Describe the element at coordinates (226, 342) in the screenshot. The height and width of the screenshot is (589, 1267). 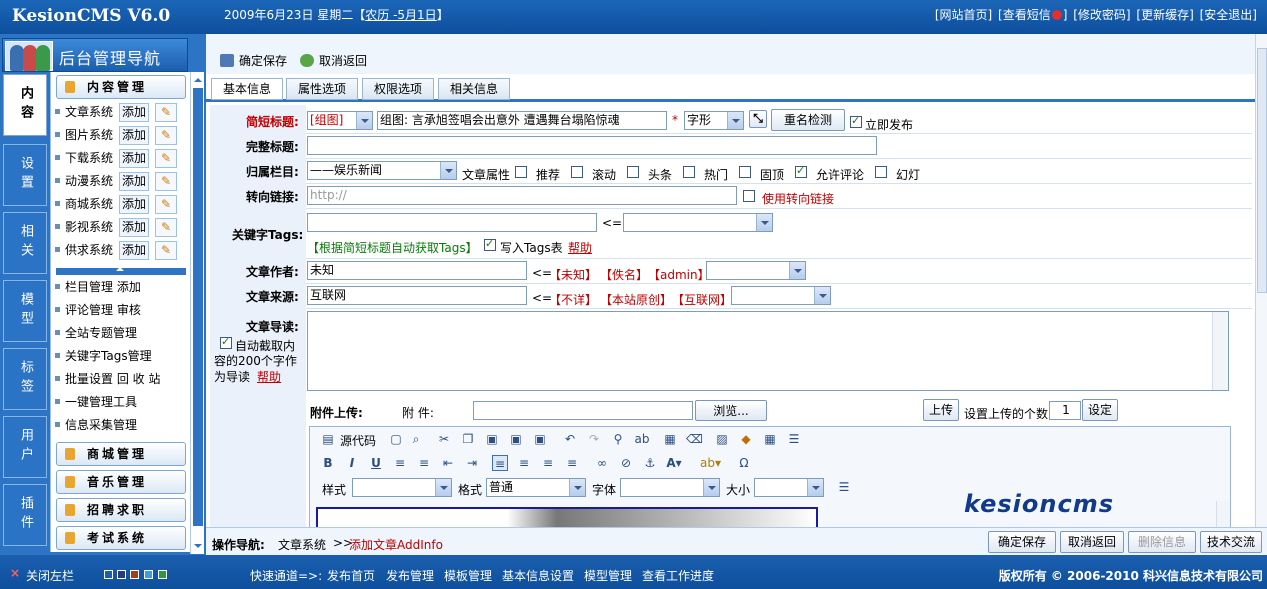
I see `auto-intro-checkbox` at that location.